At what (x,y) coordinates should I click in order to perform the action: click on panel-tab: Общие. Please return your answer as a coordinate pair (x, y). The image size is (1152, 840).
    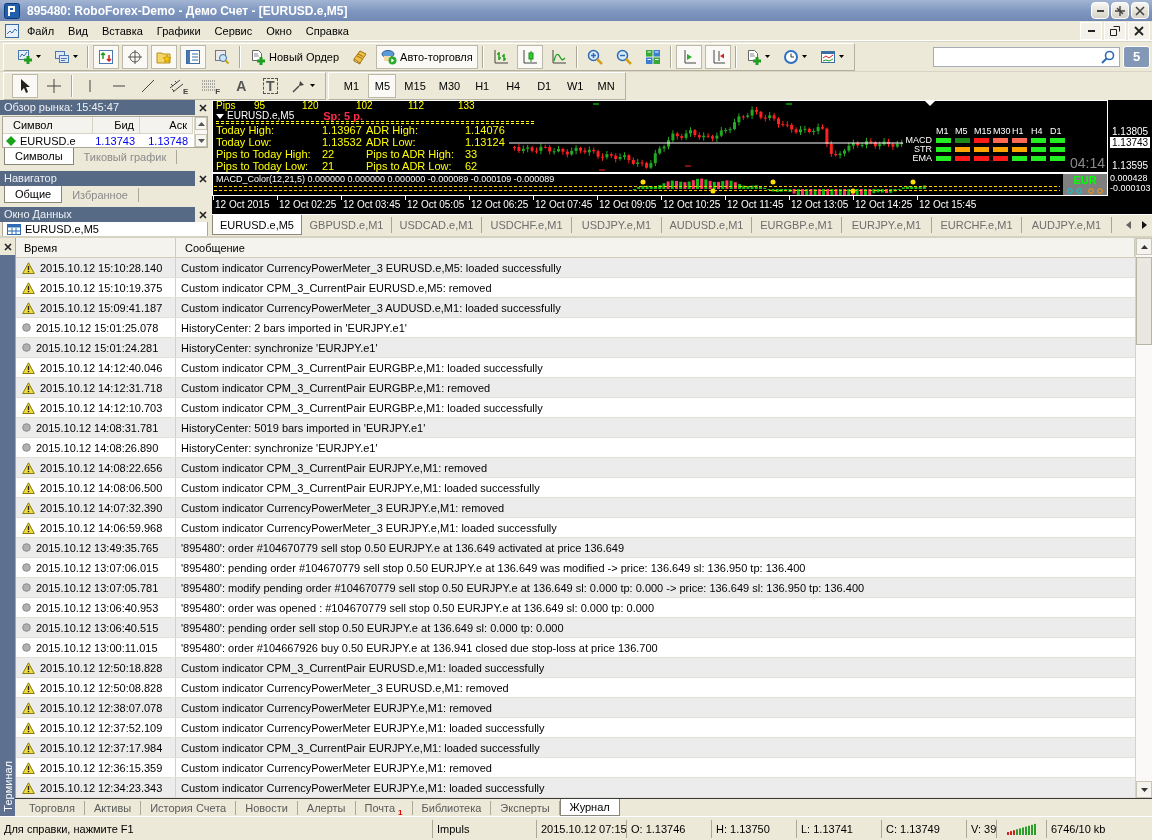
    Looking at the image, I should click on (33, 194).